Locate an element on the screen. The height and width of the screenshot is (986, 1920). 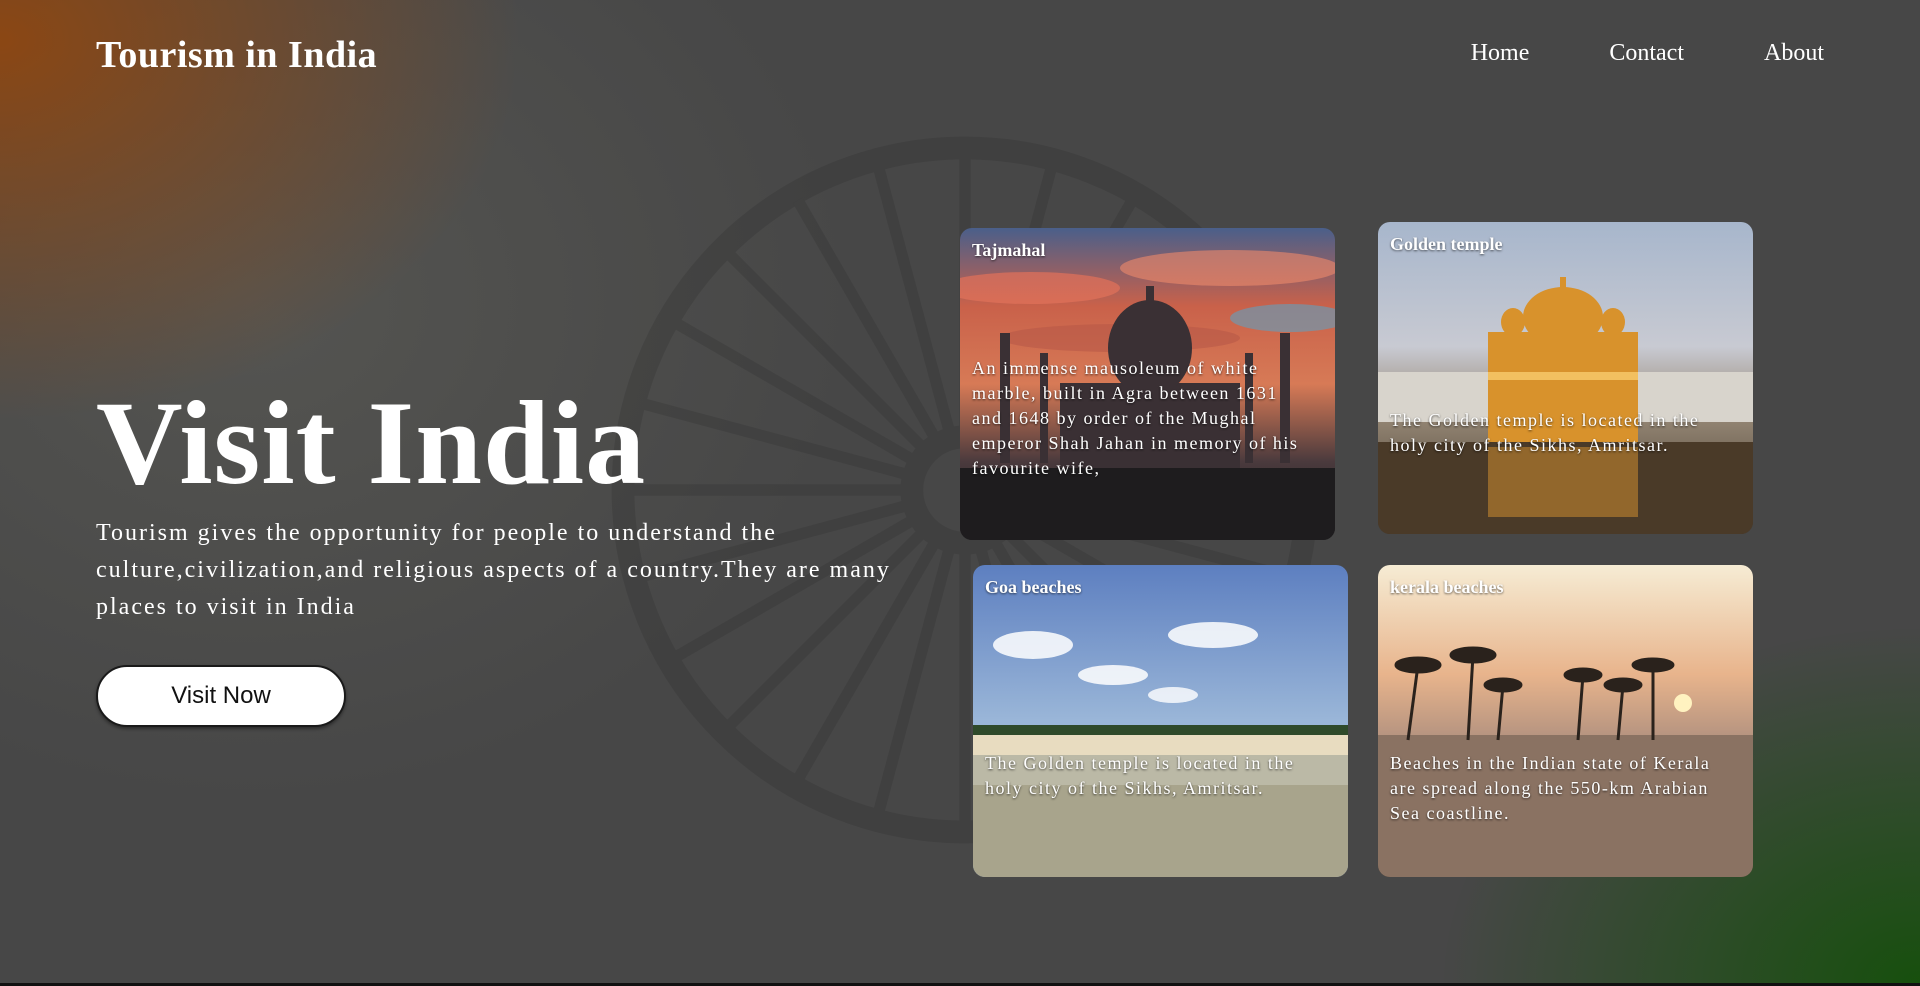
card-title: kerala beaches is located at coordinates (1447, 587).